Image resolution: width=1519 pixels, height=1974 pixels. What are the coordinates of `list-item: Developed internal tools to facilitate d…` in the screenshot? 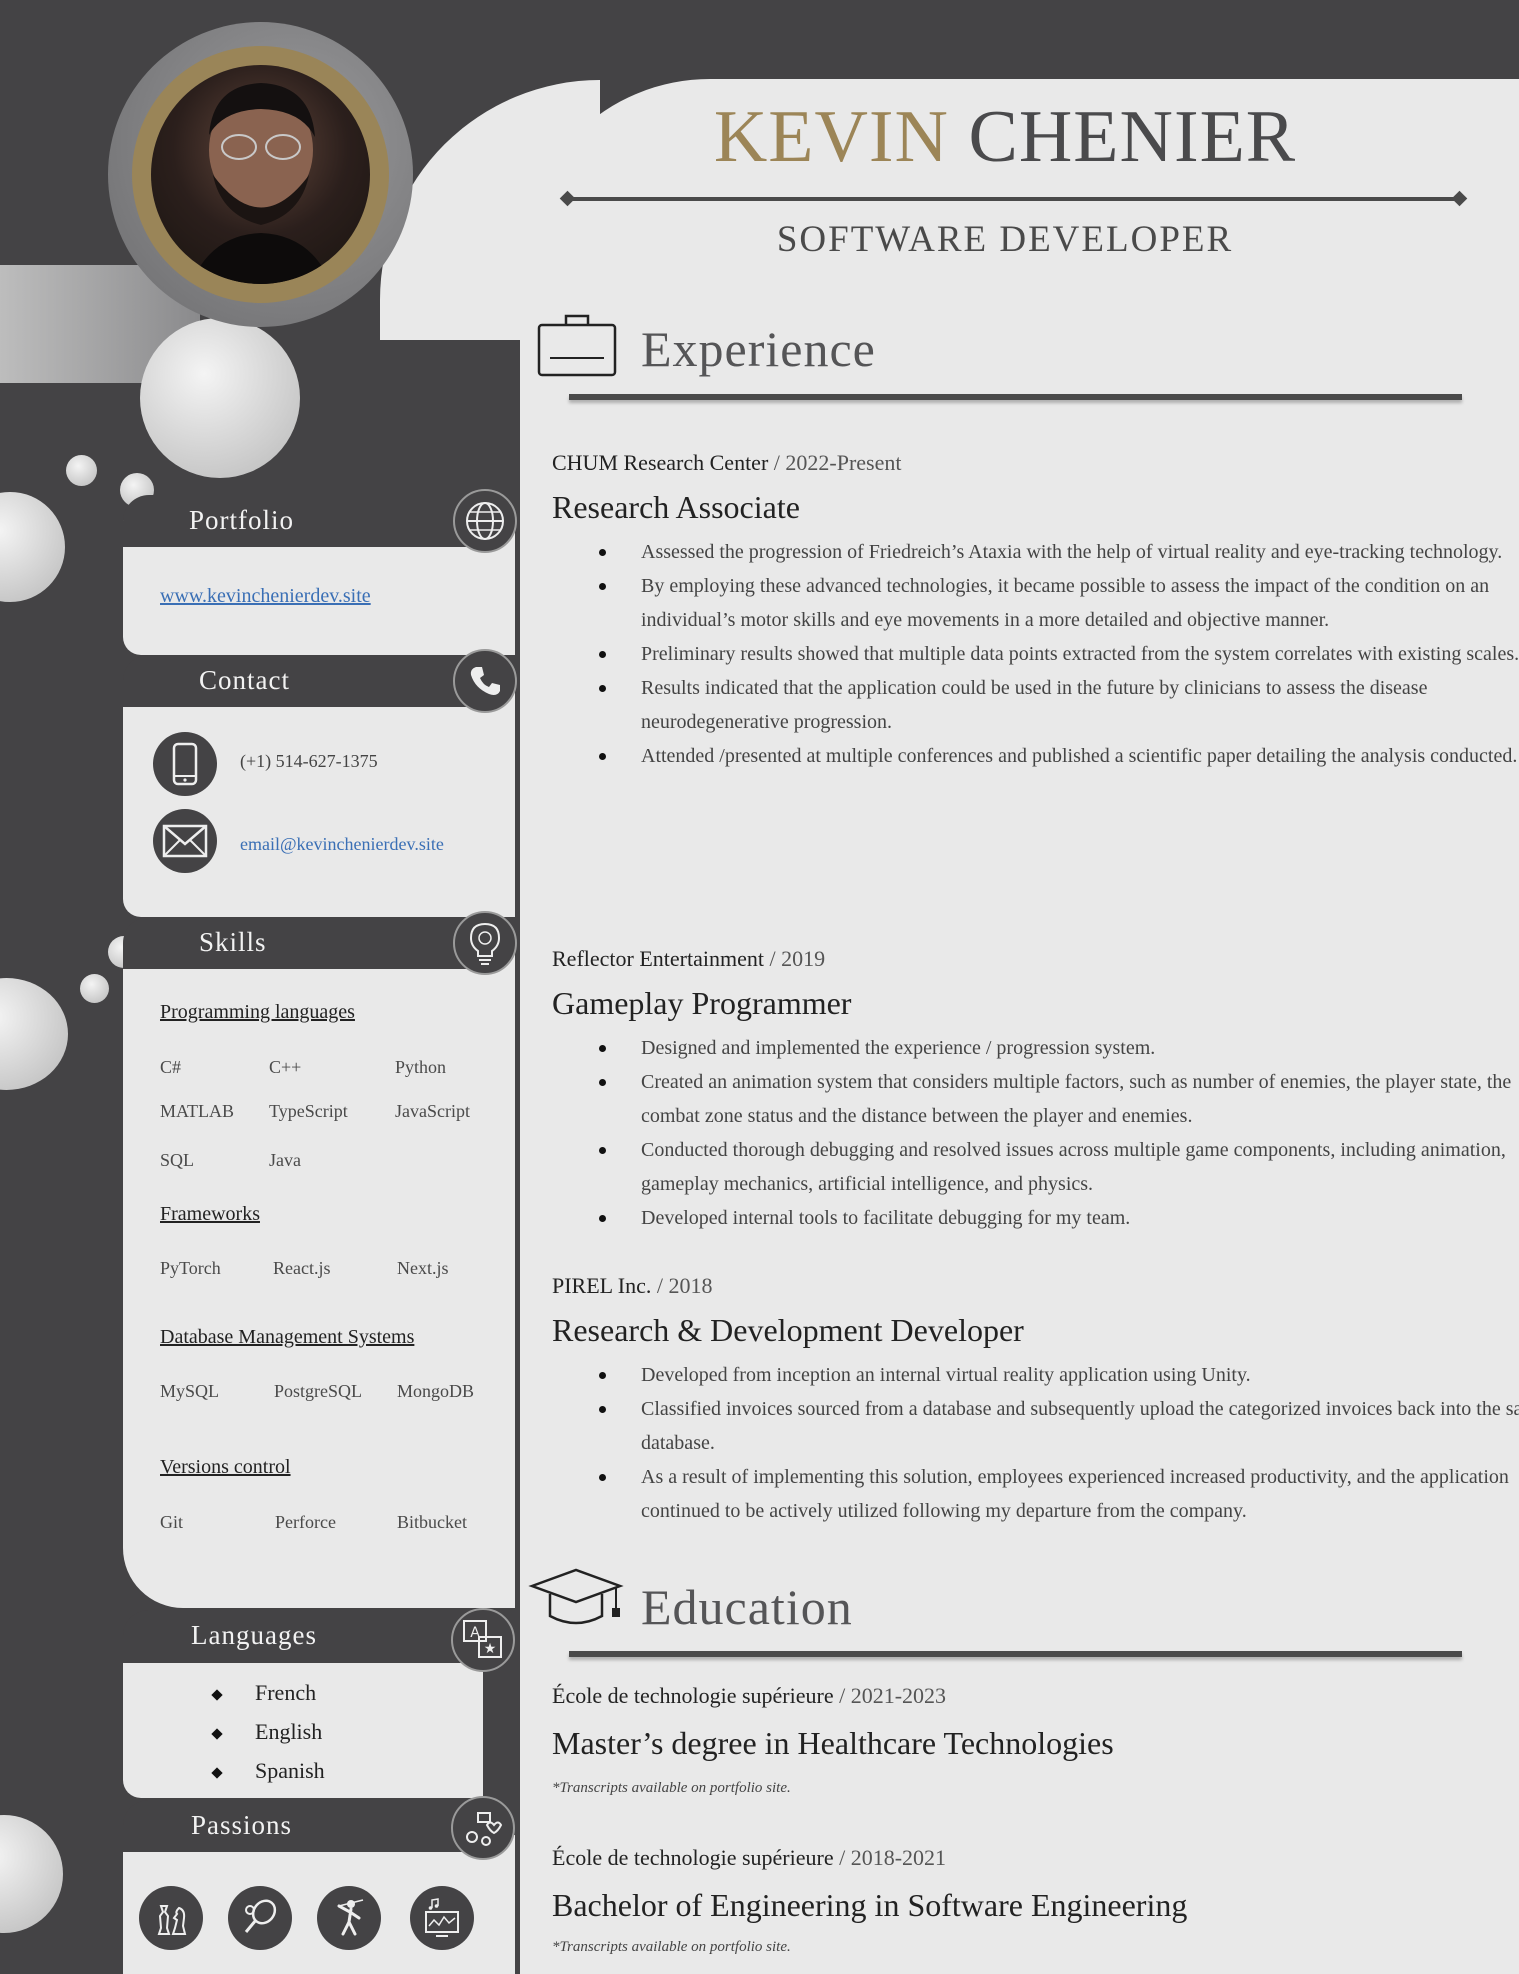 It's located at (1059, 1218).